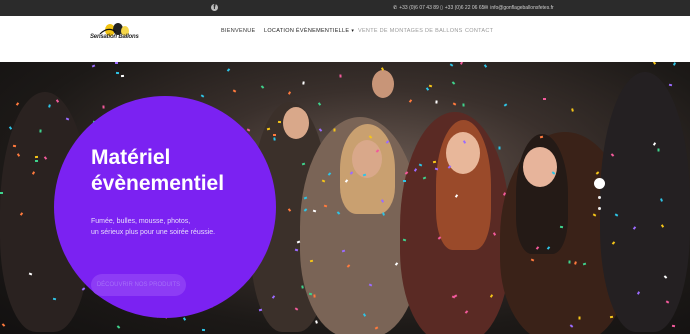 The image size is (690, 334). I want to click on site-logo: Sensation Ballons, so click(117, 33).